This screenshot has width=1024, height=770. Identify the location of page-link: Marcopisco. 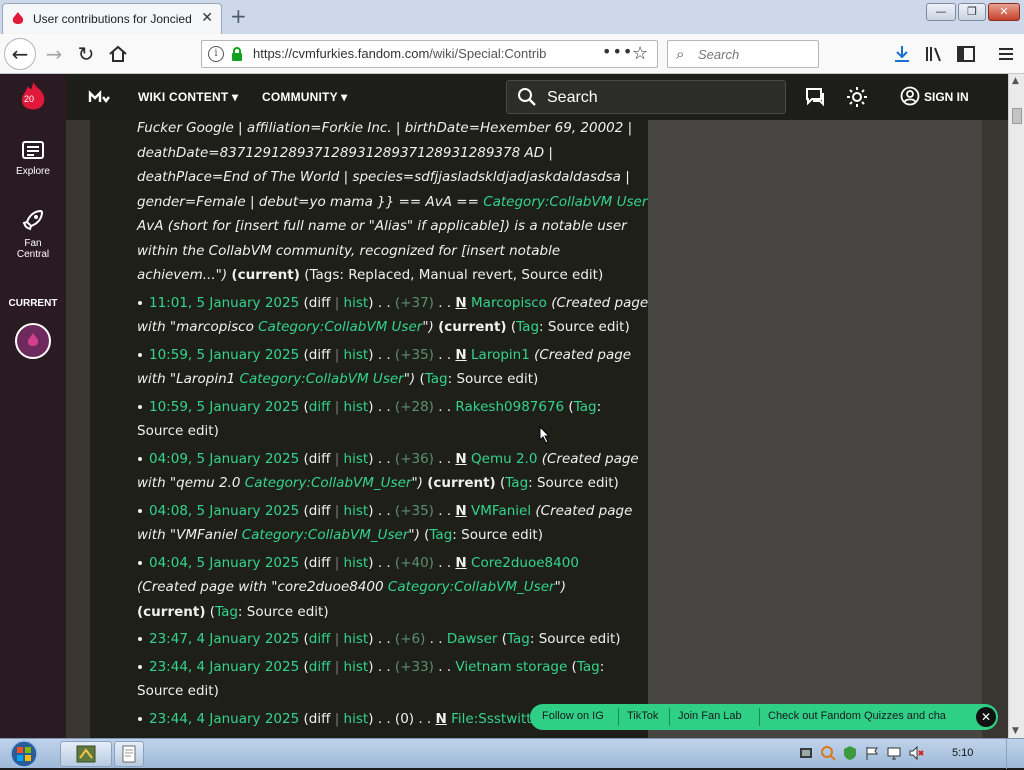
(509, 303).